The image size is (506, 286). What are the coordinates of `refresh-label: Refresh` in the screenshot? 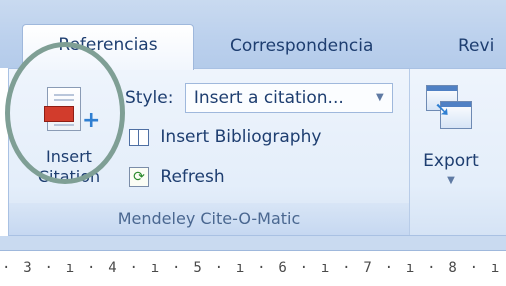 It's located at (192, 177).